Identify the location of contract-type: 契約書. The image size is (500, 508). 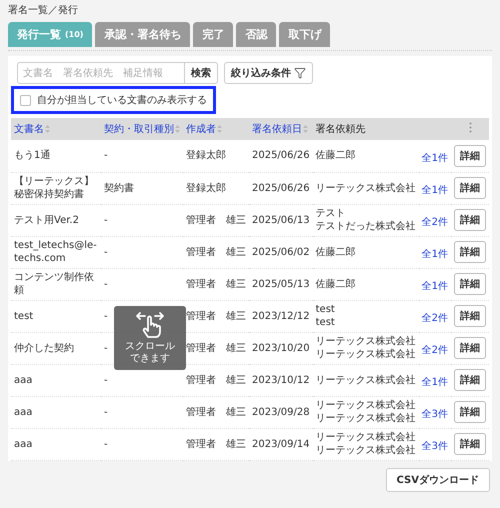
(119, 188).